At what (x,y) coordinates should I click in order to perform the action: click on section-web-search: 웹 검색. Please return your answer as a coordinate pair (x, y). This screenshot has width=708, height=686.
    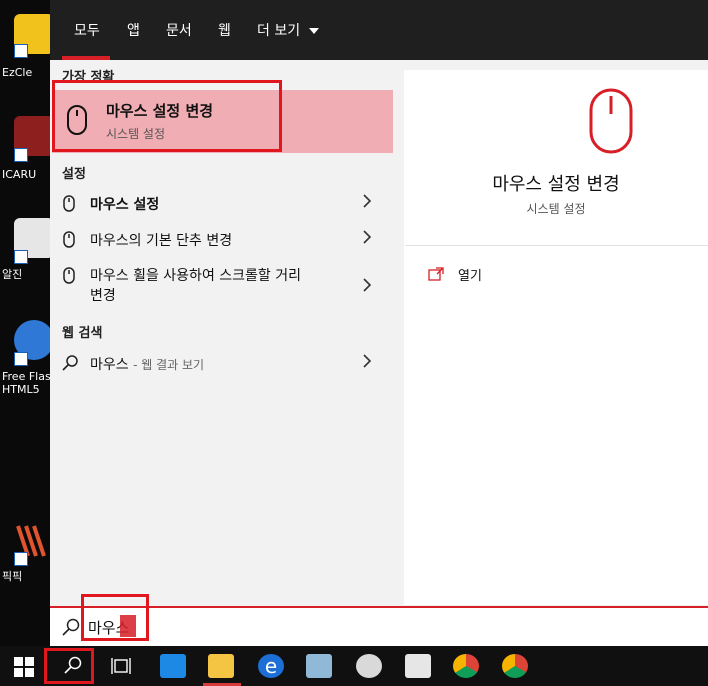
    Looking at the image, I should click on (82, 333).